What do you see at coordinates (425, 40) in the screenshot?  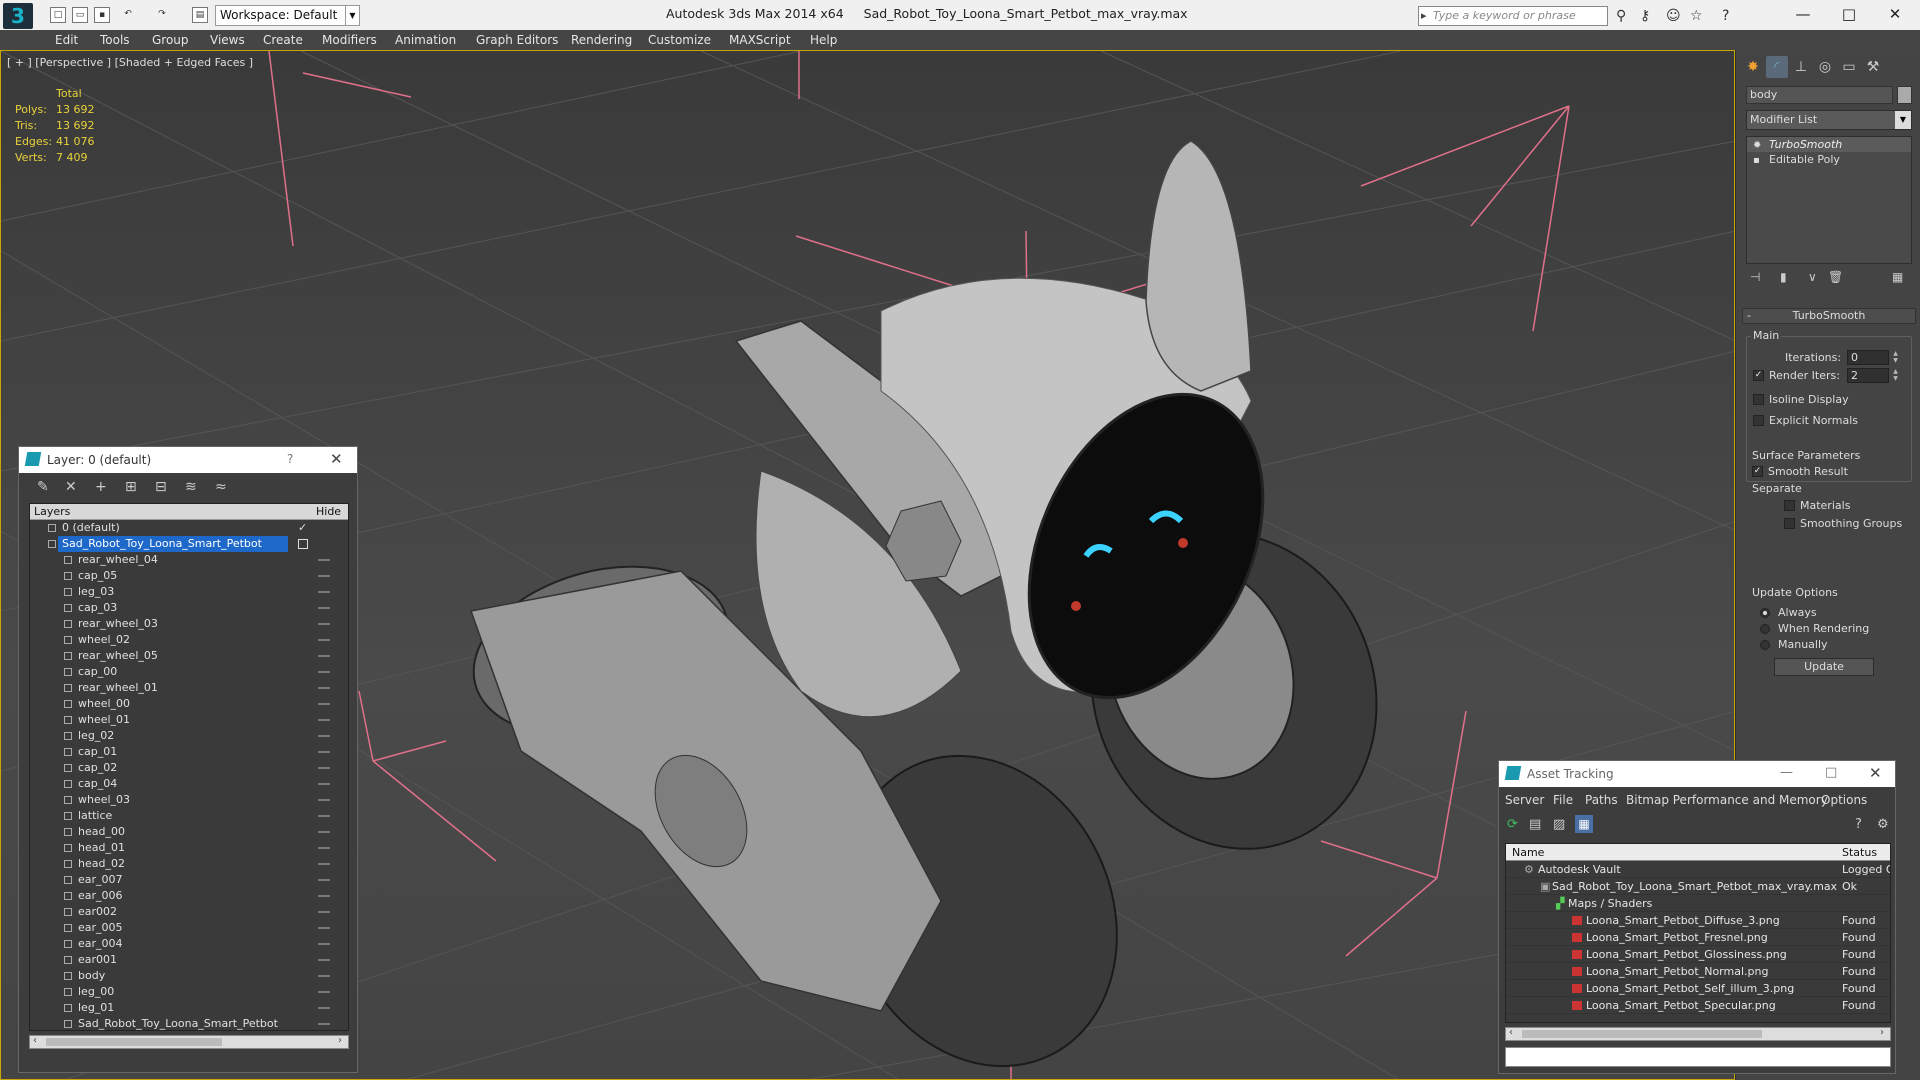 I see `menu-animation: Animation` at bounding box center [425, 40].